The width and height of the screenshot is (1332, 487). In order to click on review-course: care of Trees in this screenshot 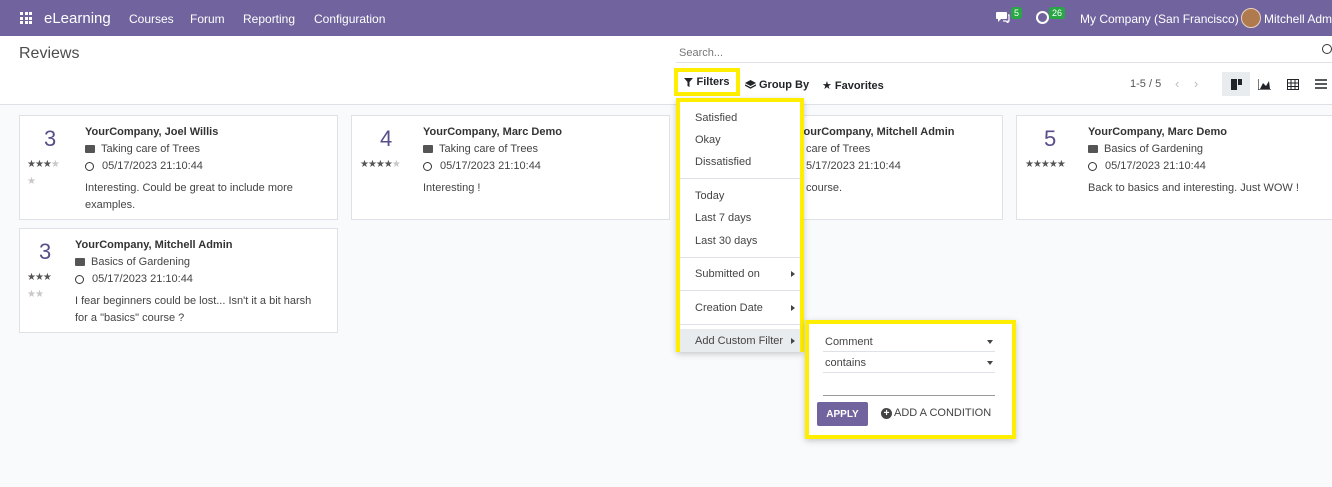, I will do `click(838, 149)`.